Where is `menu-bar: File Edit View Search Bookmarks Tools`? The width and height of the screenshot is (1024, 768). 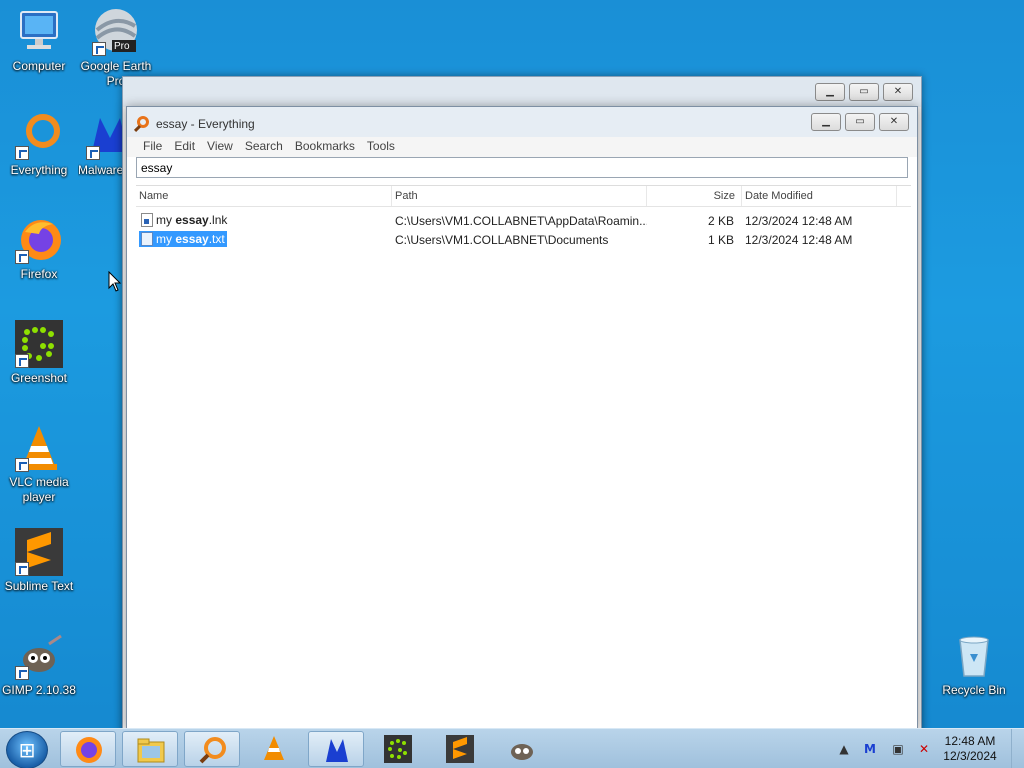
menu-bar: File Edit View Search Bookmarks Tools is located at coordinates (522, 147).